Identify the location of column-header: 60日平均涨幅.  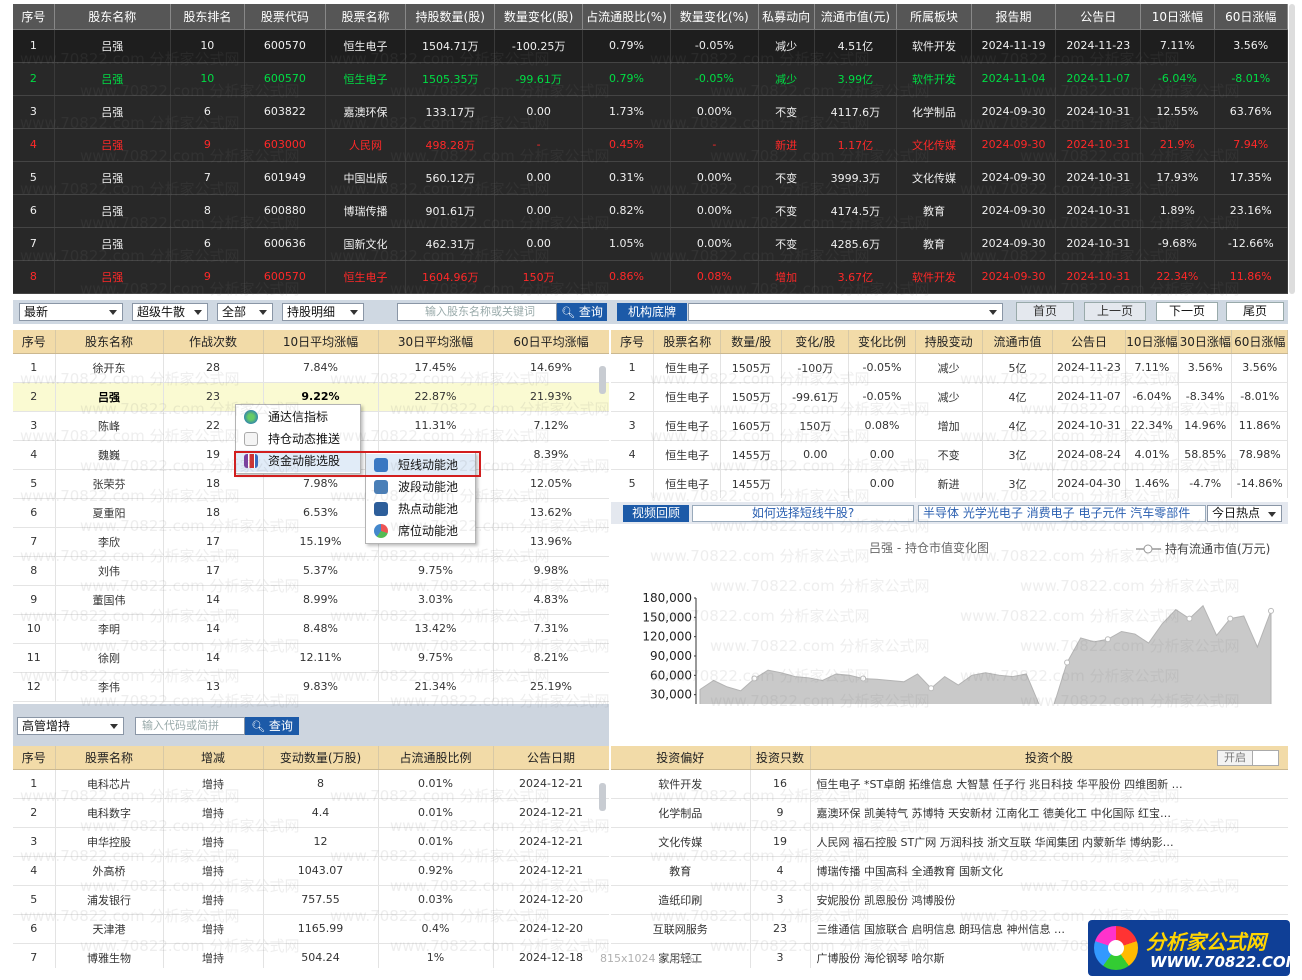
(551, 342).